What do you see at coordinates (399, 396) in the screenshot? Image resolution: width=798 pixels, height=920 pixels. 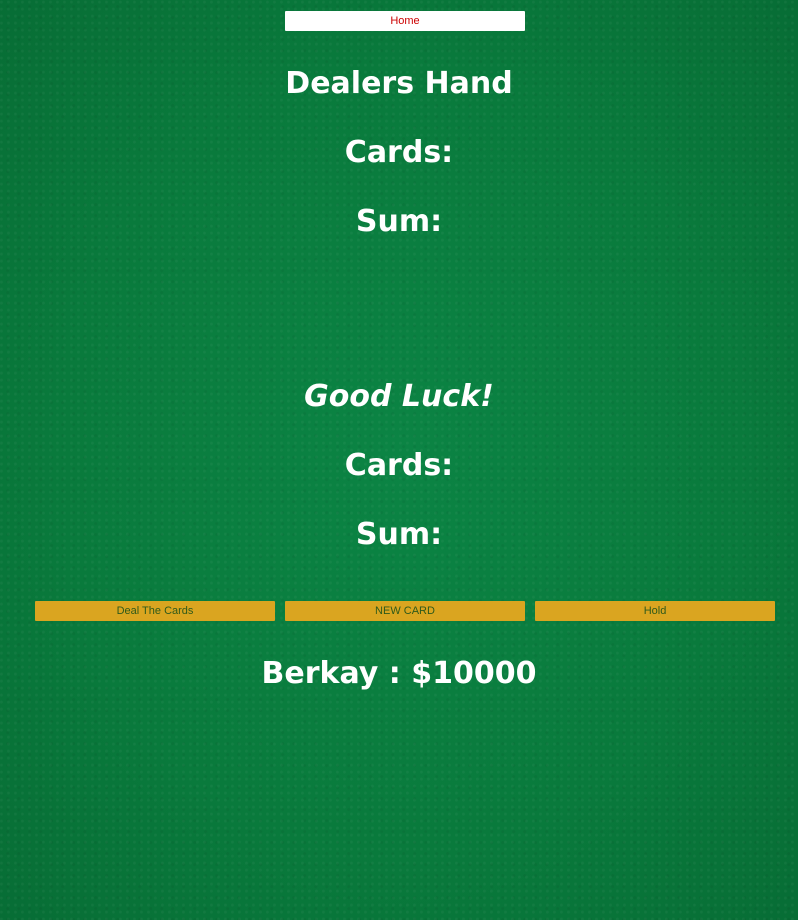 I see `good-luck-message: Good Luck!` at bounding box center [399, 396].